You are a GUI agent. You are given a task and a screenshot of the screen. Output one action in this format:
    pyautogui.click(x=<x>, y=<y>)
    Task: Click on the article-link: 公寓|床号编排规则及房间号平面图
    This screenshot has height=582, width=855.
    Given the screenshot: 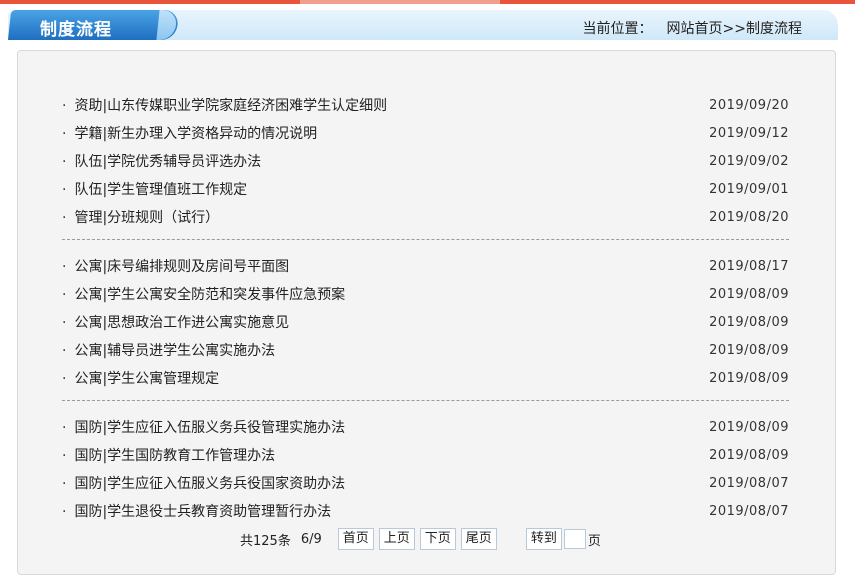 What is the action you would take?
    pyautogui.click(x=175, y=266)
    